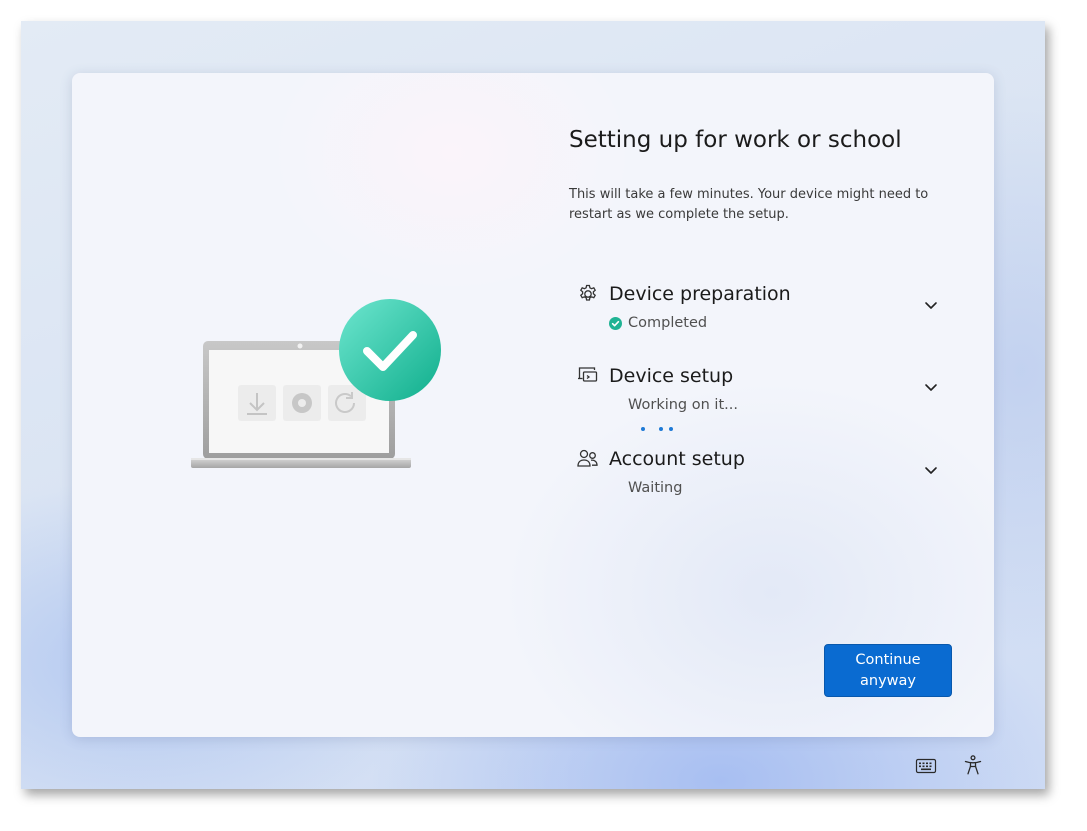 This screenshot has height=831, width=1087. I want to click on step-device-preparation: Device preparation Completed, so click(762, 318).